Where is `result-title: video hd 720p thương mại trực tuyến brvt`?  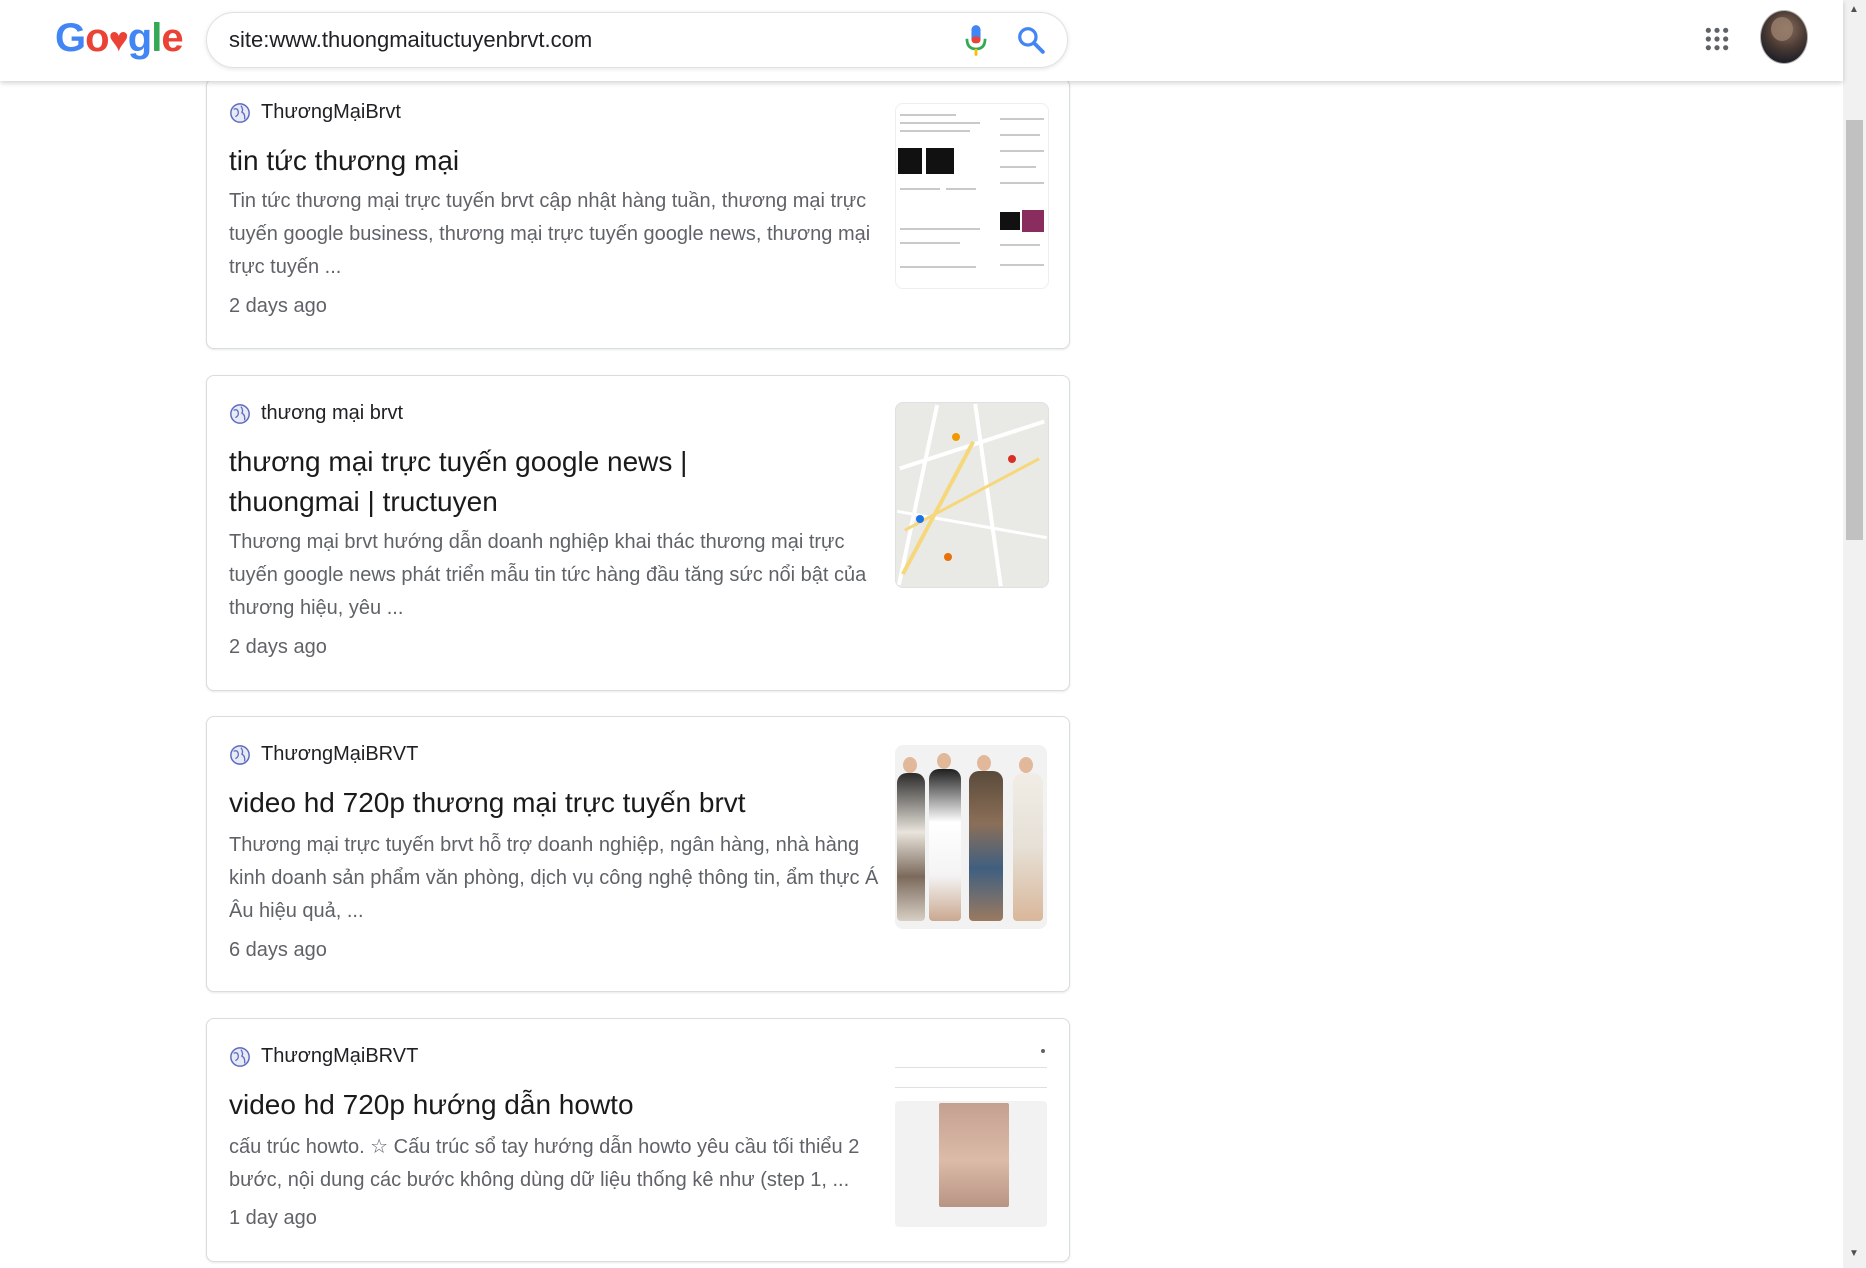
result-title: video hd 720p thương mại trực tuyến brvt is located at coordinates (549, 803).